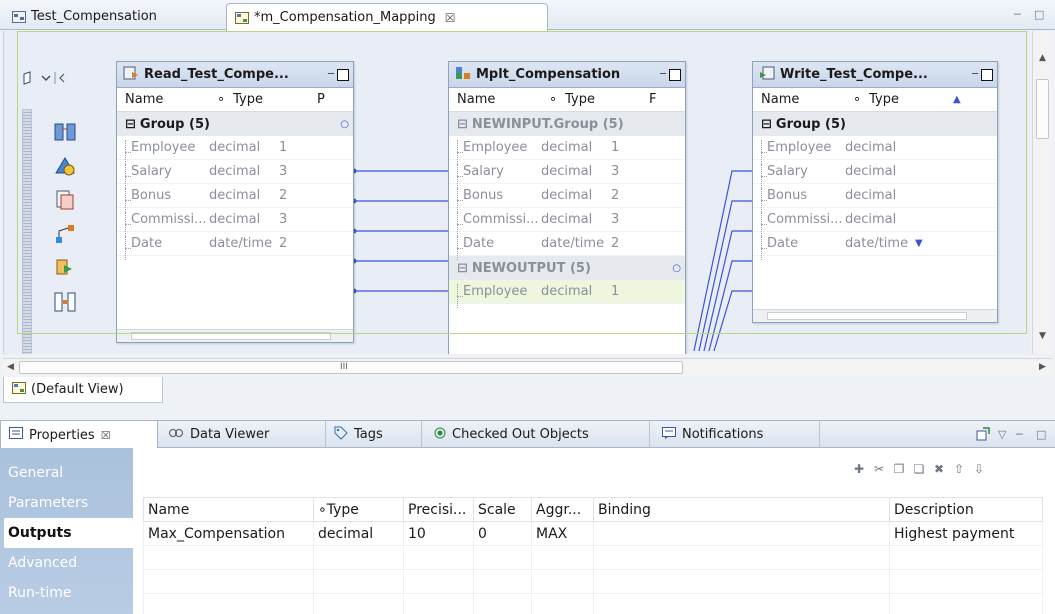 The image size is (1055, 614). I want to click on header-scale: Scale, so click(502, 509).